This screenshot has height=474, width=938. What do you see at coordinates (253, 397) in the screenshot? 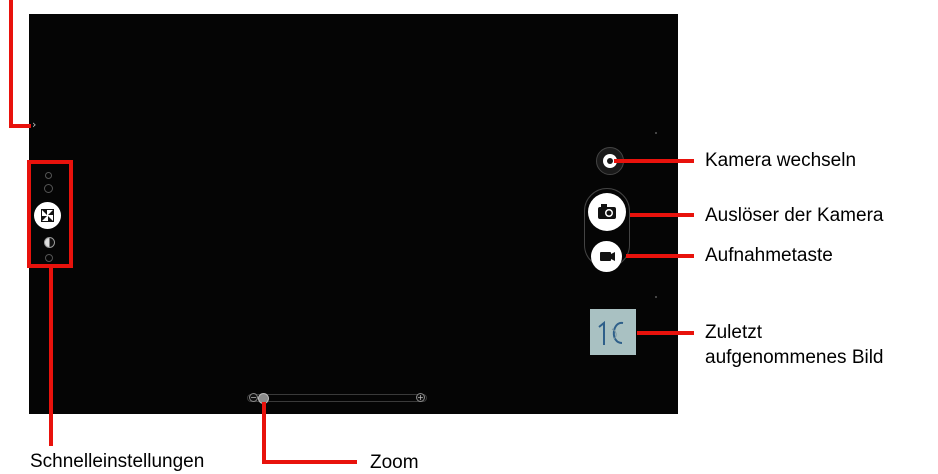
I see `zoom-out-button: −` at bounding box center [253, 397].